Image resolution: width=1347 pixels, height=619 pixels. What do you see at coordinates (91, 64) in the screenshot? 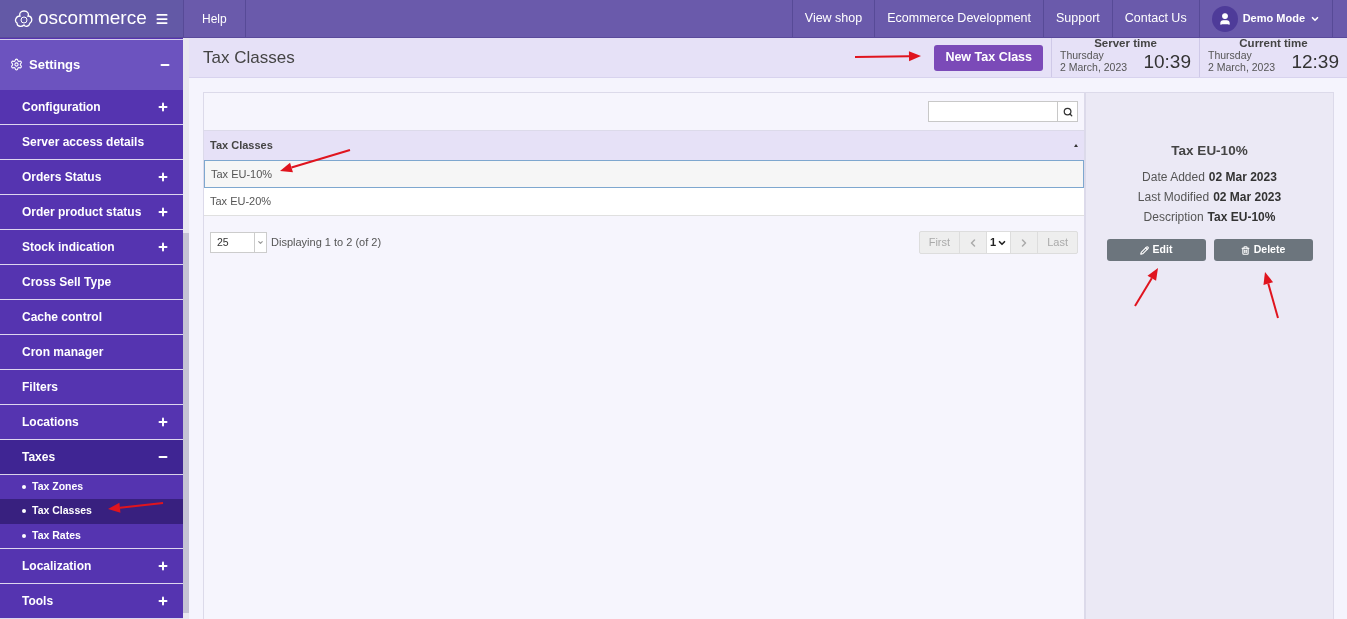
I see `sidebar-section: Settings` at bounding box center [91, 64].